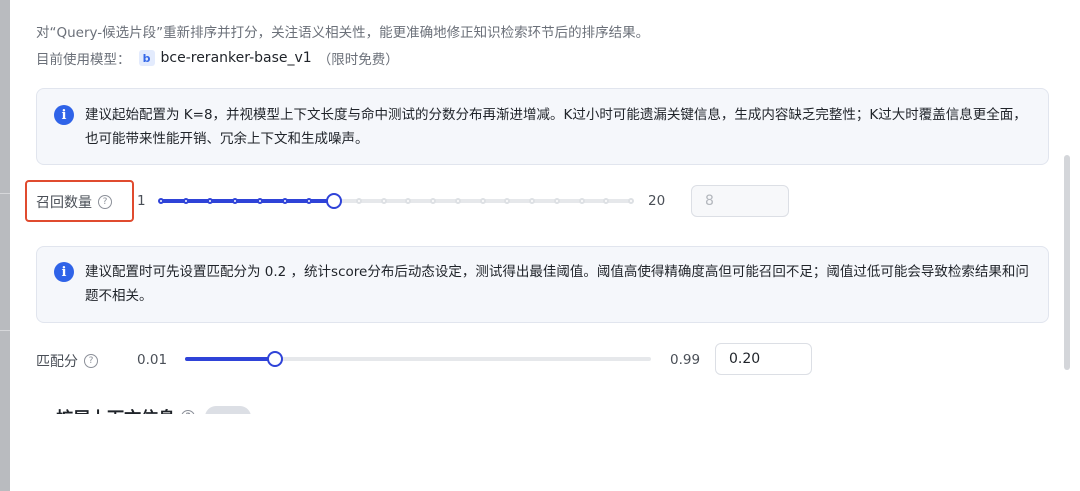 The width and height of the screenshot is (1080, 491). I want to click on score-min-label: 0.01, so click(152, 360).